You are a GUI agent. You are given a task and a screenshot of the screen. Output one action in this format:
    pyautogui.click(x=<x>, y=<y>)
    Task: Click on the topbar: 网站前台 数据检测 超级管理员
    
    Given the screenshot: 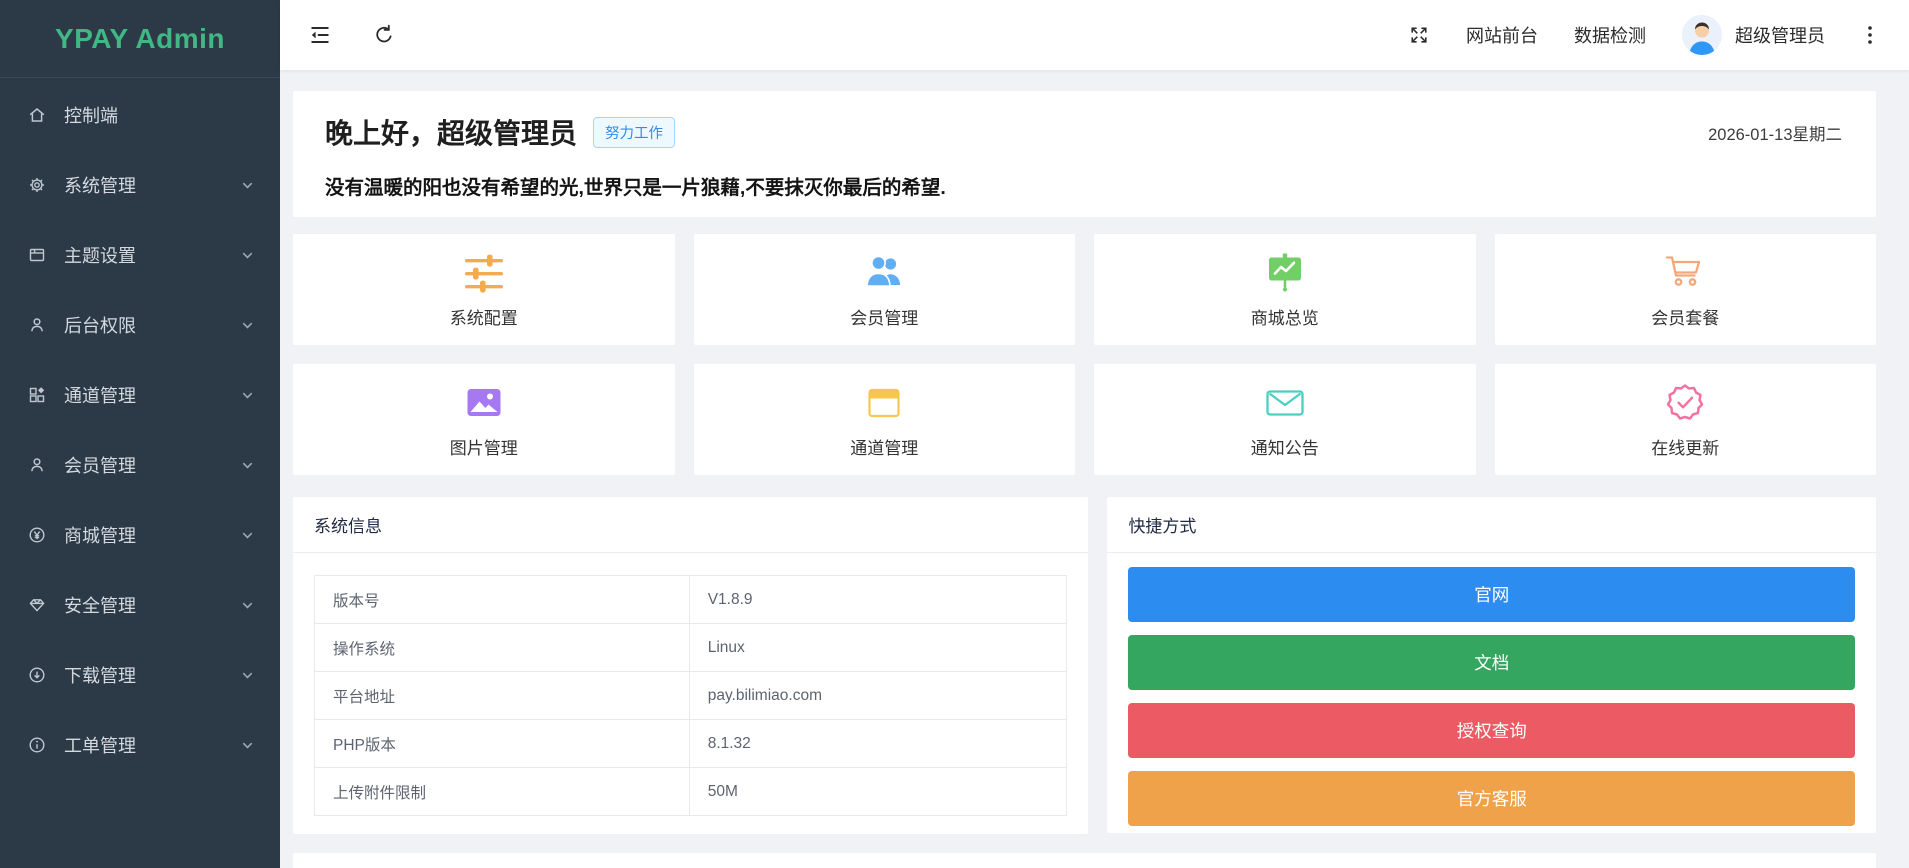 What is the action you would take?
    pyautogui.click(x=1094, y=35)
    